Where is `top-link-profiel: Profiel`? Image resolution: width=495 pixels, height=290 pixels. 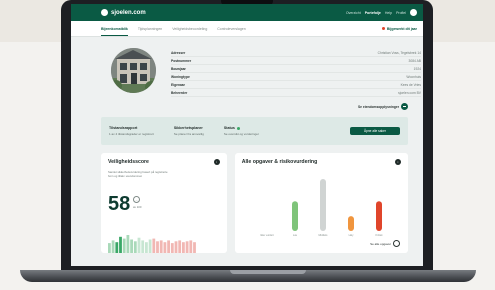 top-link-profiel: Profiel is located at coordinates (401, 13).